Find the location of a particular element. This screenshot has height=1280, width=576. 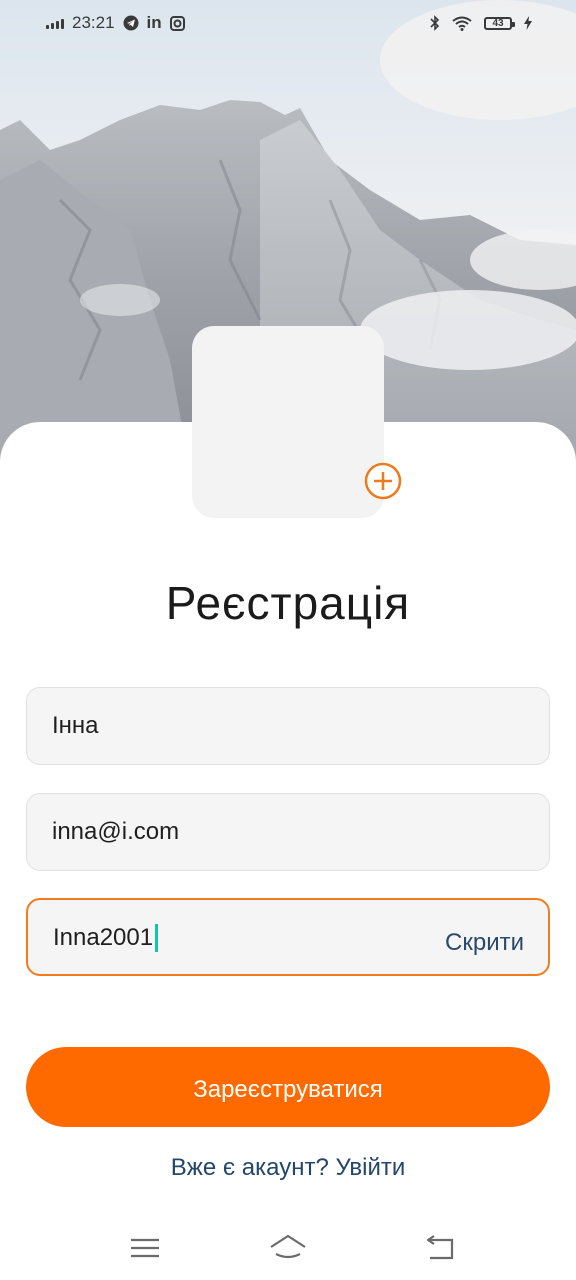

system-nav-bar is located at coordinates (288, 1249).